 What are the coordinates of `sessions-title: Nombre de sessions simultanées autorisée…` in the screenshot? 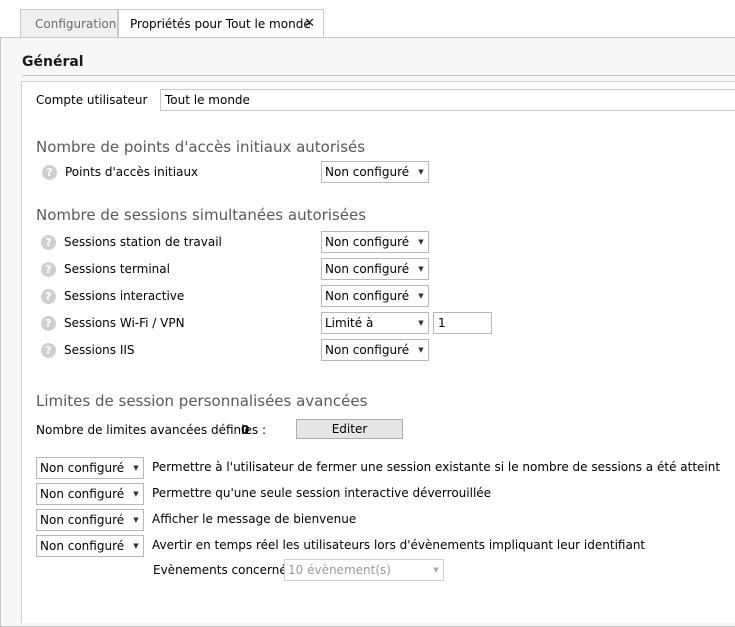 It's located at (201, 215).